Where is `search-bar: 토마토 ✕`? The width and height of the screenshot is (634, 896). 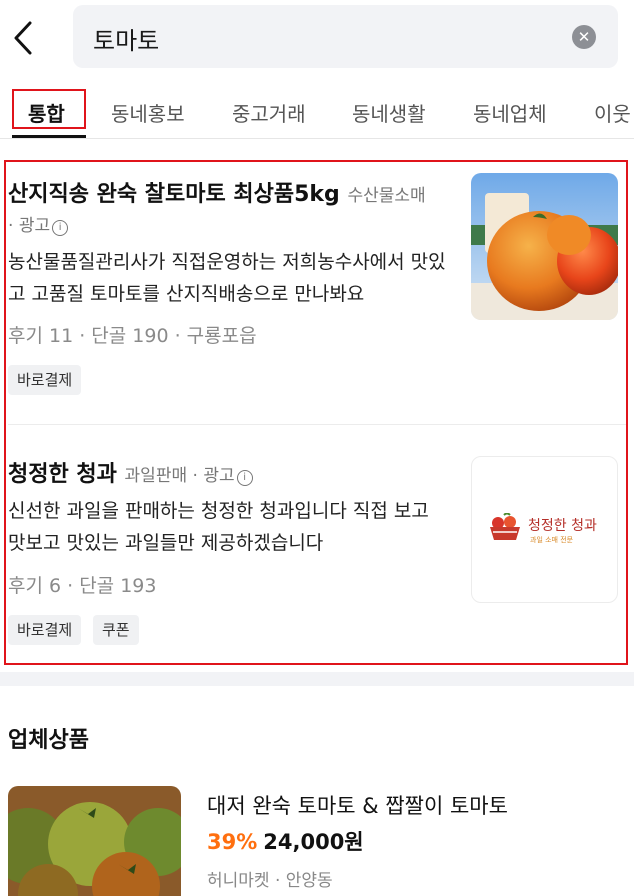 search-bar: 토마토 ✕ is located at coordinates (317, 39).